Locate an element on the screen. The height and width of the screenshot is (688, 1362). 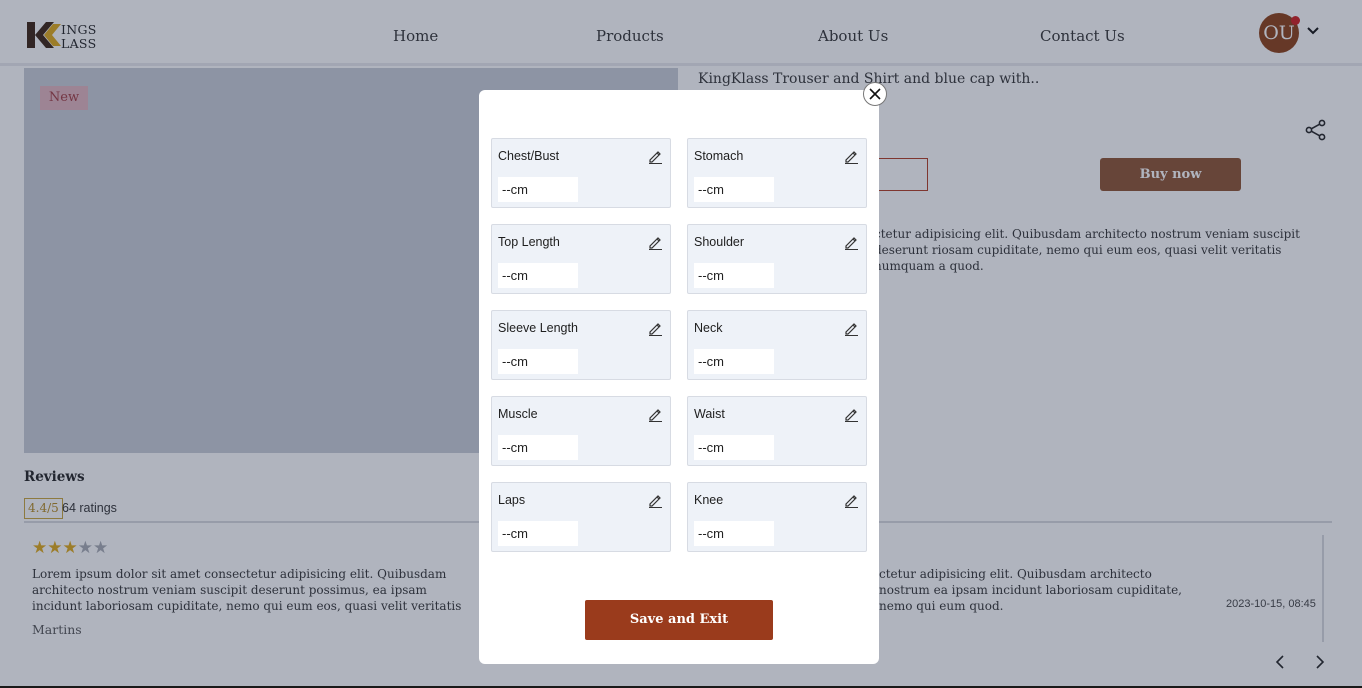
measurement-label: Top Length is located at coordinates (529, 242).